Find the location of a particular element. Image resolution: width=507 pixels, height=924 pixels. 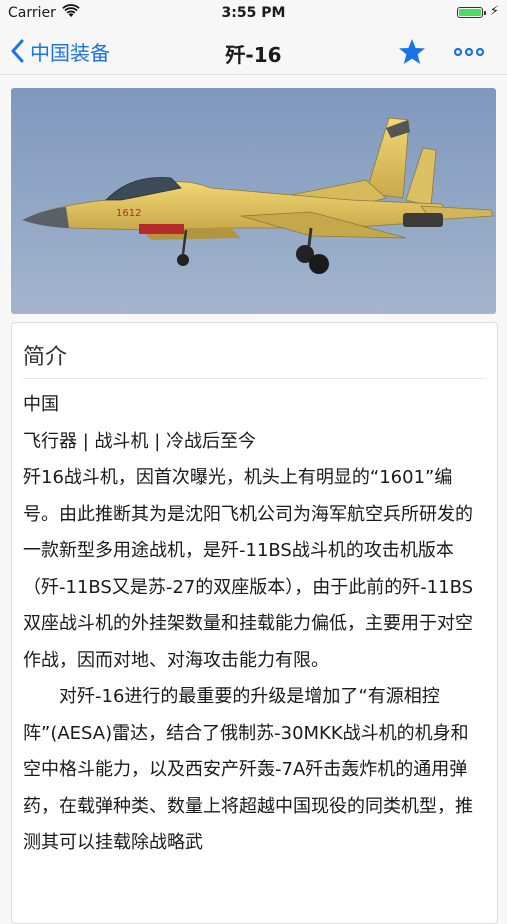

country-label: 中国 is located at coordinates (41, 404).